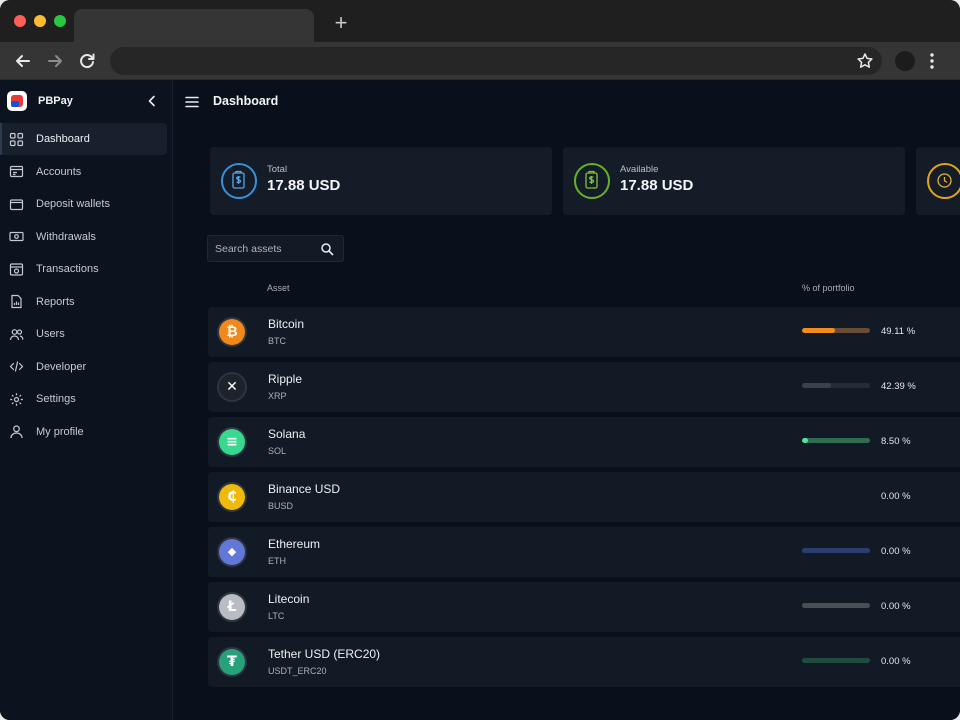 This screenshot has height=720, width=960. Describe the element at coordinates (194, 25) in the screenshot. I see `browser-tab` at that location.